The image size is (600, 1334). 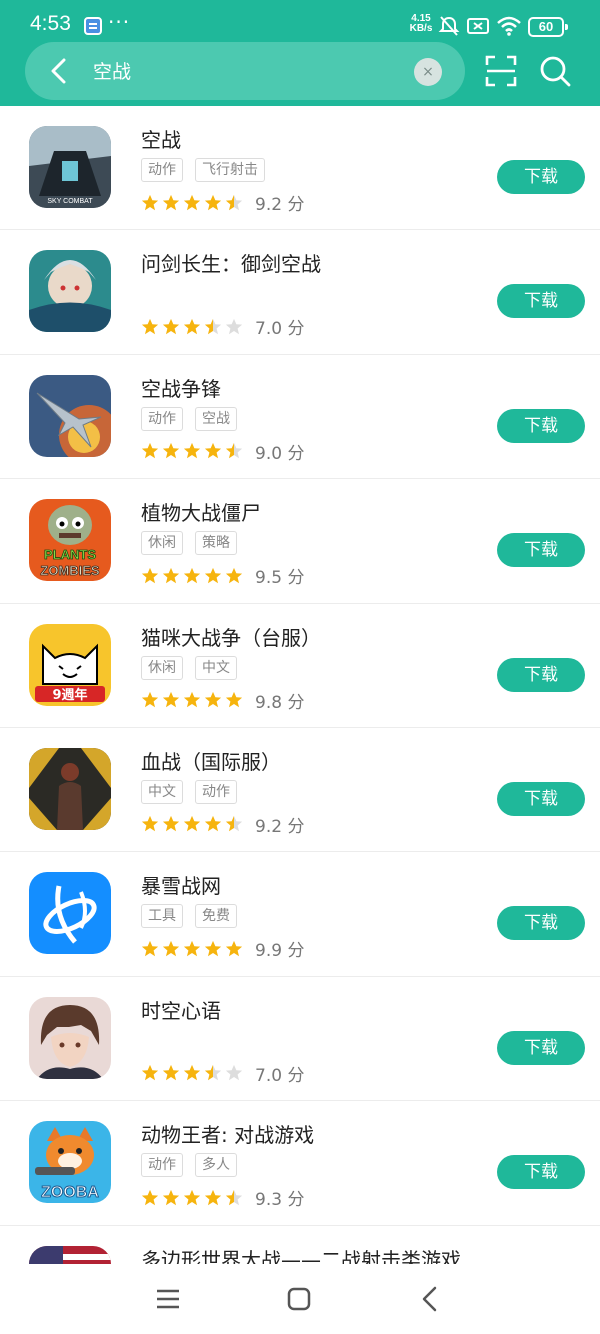 I want to click on clear-search-button: ×, so click(x=428, y=72).